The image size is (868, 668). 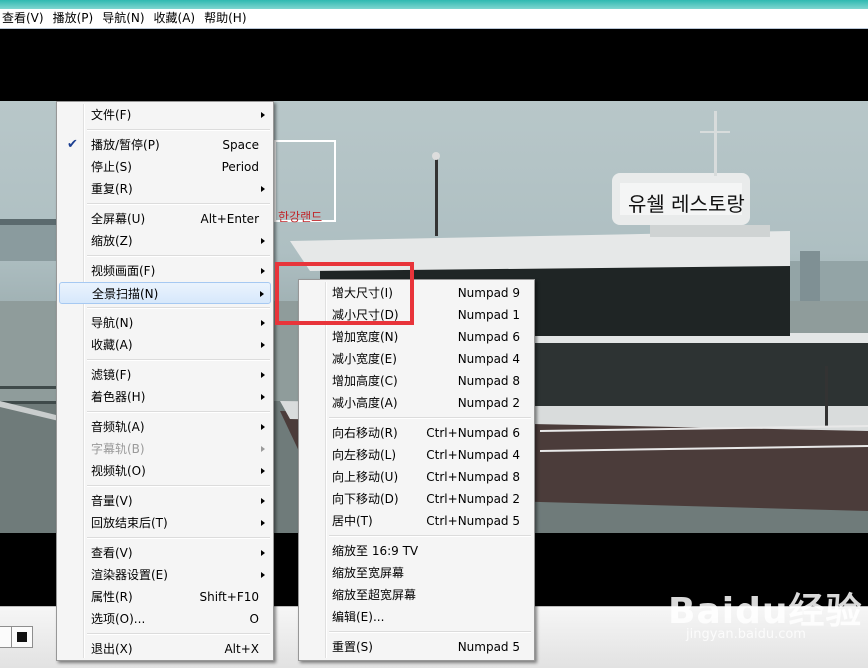 I want to click on menu-item-shortcut: Space, so click(x=240, y=145).